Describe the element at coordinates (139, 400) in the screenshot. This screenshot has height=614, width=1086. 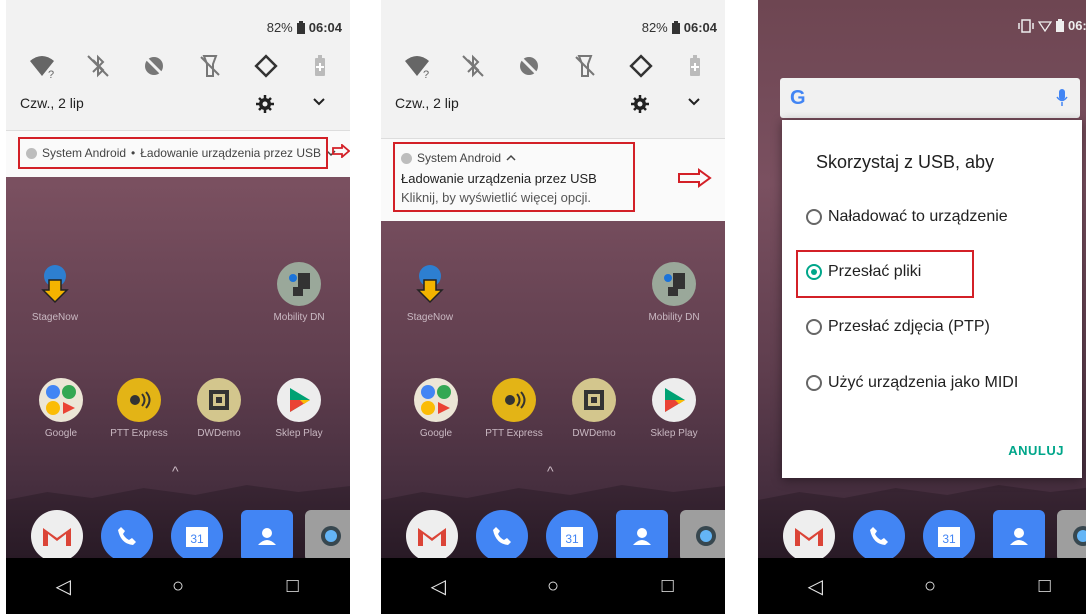
I see `ptt-express-icon` at that location.